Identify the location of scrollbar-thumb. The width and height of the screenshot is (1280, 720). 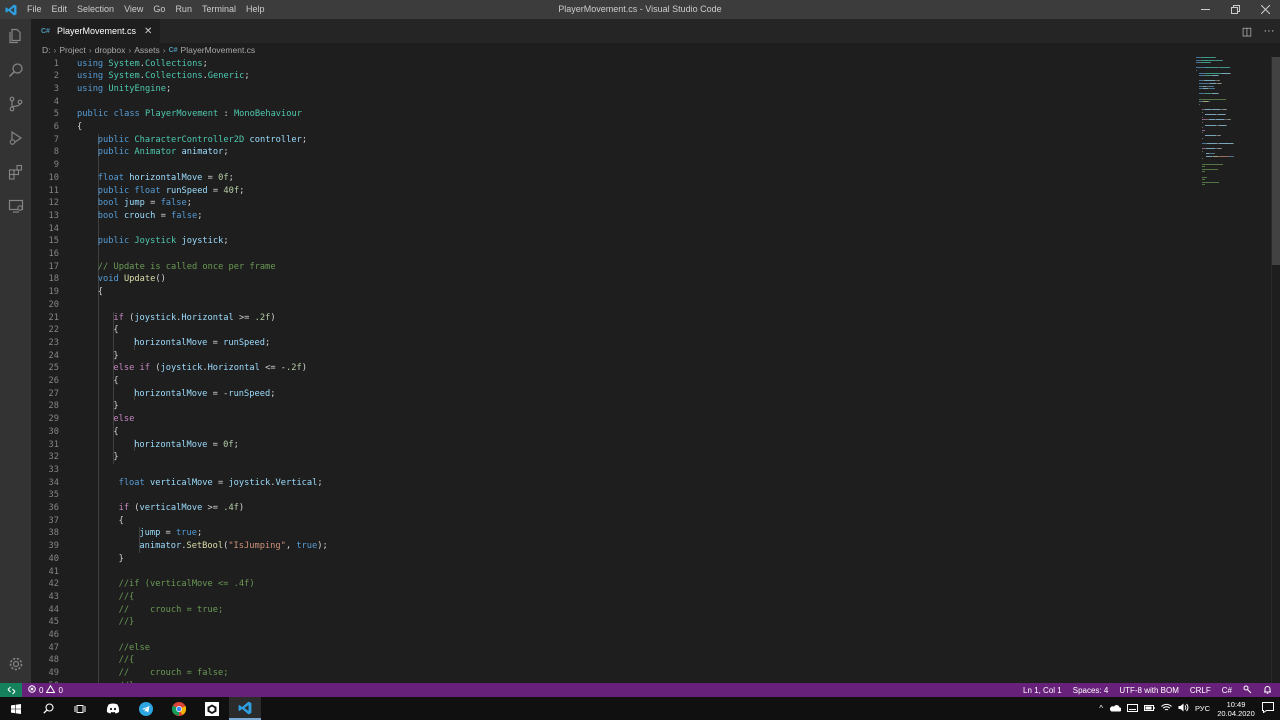
(1276, 161).